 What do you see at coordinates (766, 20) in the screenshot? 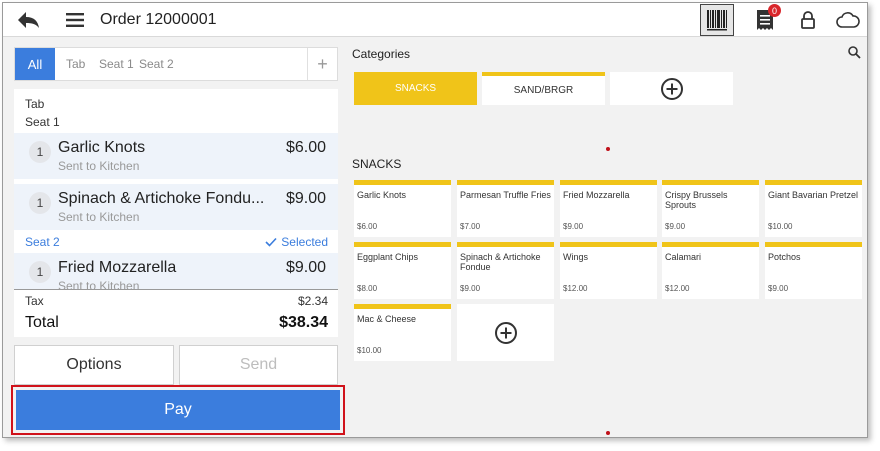
I see `ticket-icon: 0` at bounding box center [766, 20].